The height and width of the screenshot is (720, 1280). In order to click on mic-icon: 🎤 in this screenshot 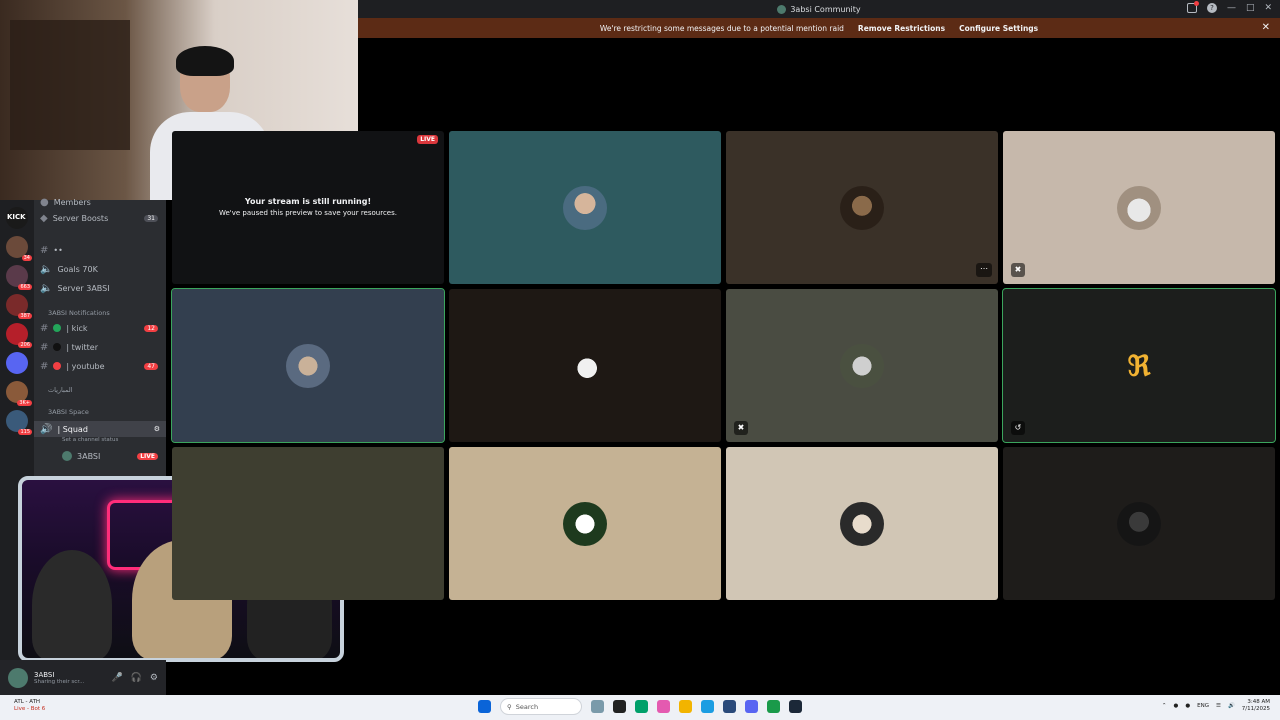, I will do `click(116, 678)`.